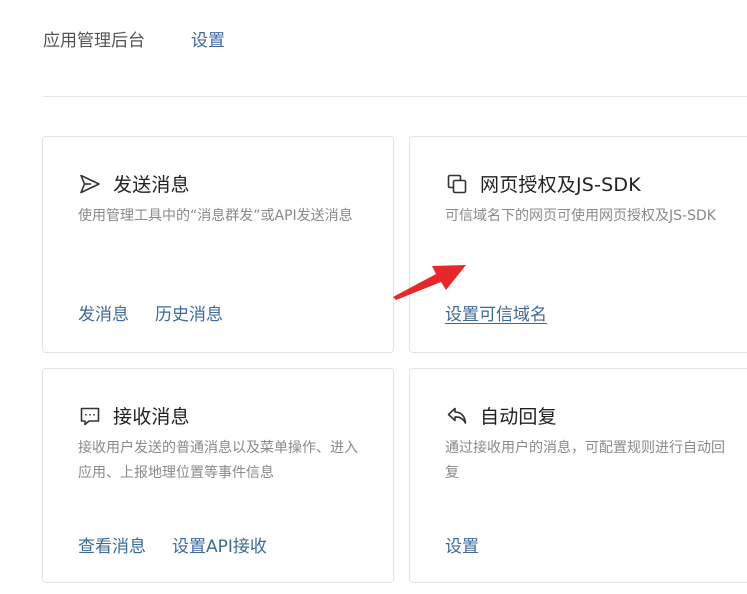 The image size is (747, 594). What do you see at coordinates (90, 416) in the screenshot?
I see `chat-icon` at bounding box center [90, 416].